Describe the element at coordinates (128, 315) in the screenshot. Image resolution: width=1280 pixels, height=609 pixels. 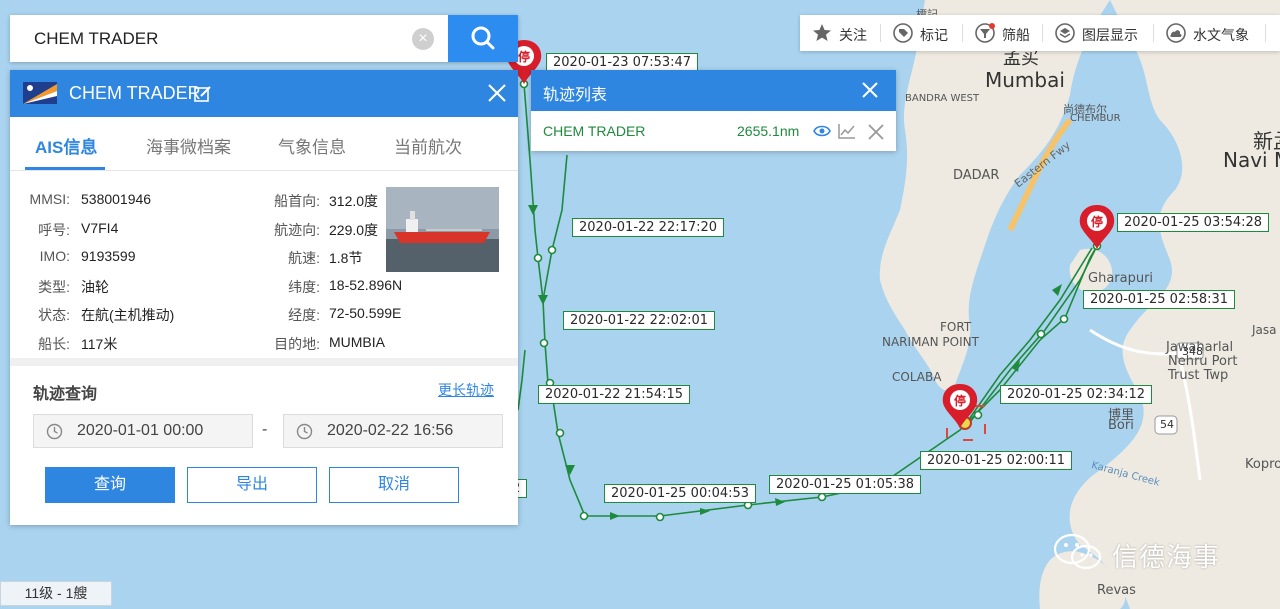
I see `info-value: 在航(主机推动)` at that location.